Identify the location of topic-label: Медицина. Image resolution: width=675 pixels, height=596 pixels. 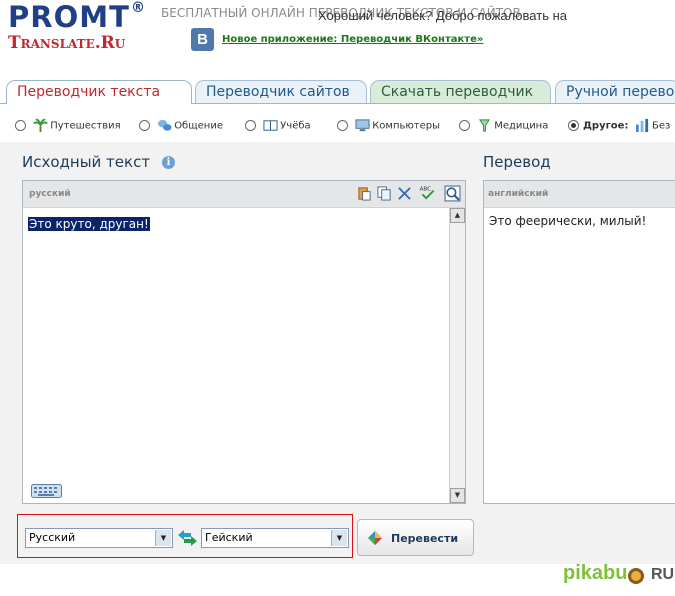
(521, 126).